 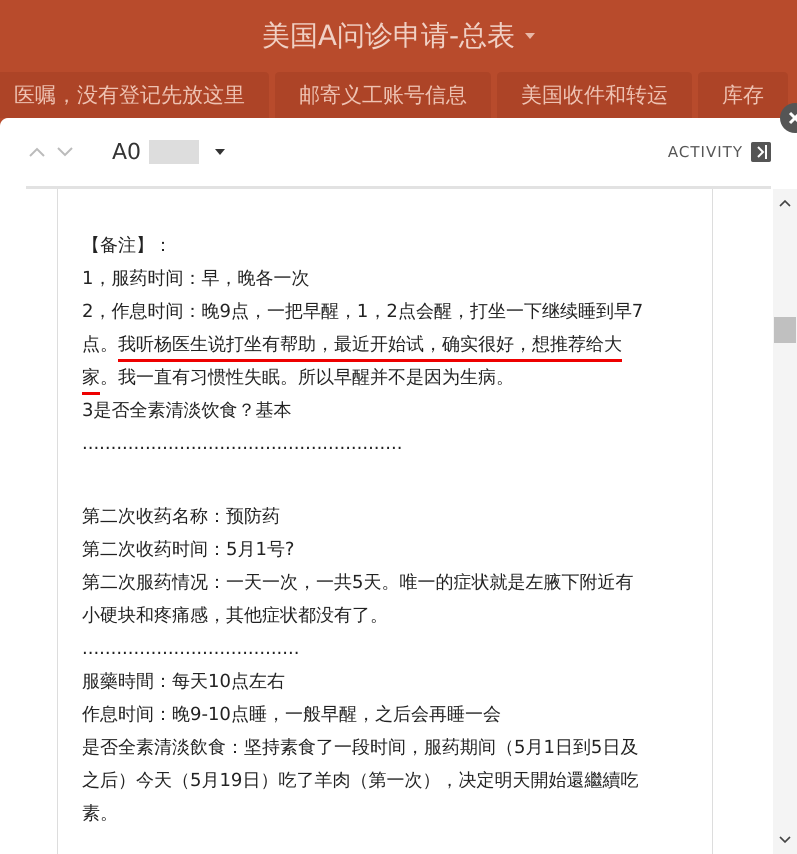 What do you see at coordinates (761, 152) in the screenshot?
I see `panel-toggle-icon` at bounding box center [761, 152].